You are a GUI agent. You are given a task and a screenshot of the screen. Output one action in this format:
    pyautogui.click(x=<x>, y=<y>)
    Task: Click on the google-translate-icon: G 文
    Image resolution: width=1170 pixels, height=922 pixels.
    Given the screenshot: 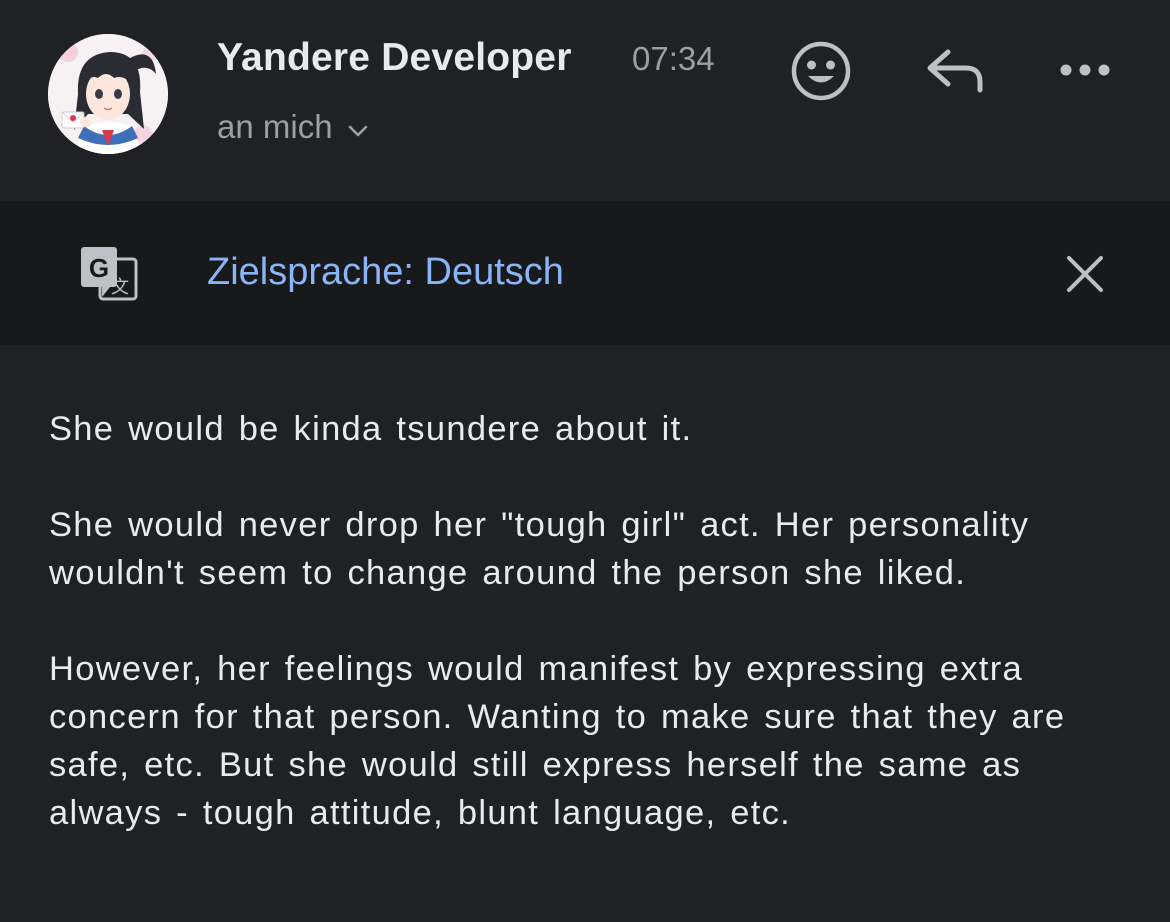 What is the action you would take?
    pyautogui.click(x=109, y=274)
    